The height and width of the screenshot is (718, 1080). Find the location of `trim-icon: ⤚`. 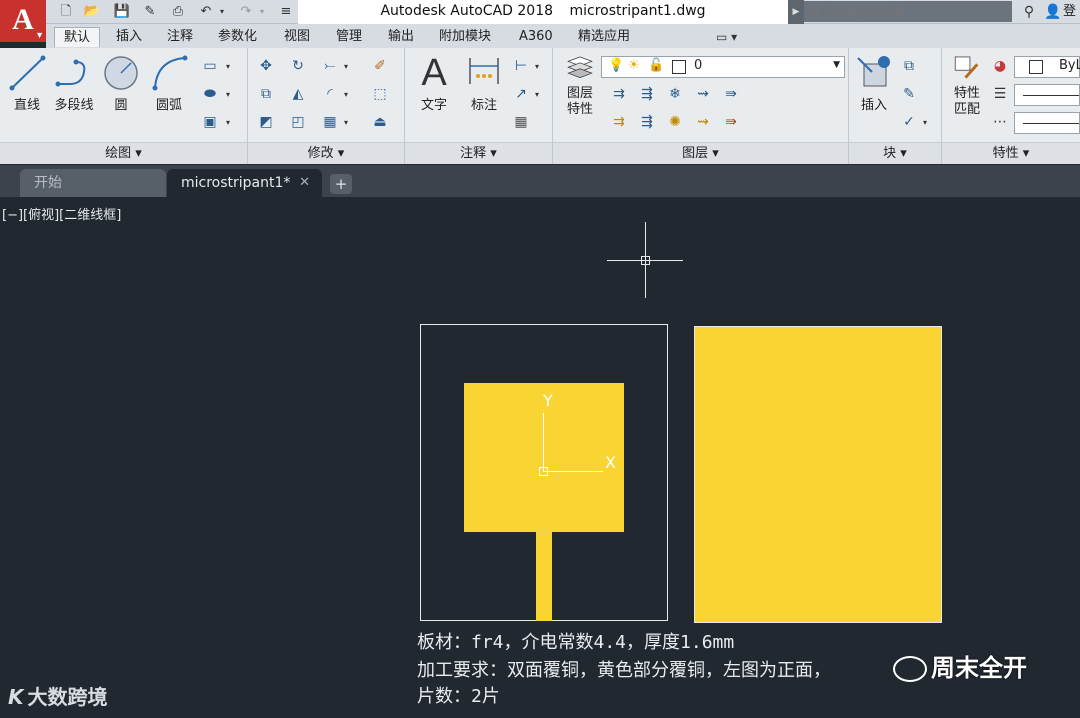

trim-icon: ⤚ is located at coordinates (330, 66).